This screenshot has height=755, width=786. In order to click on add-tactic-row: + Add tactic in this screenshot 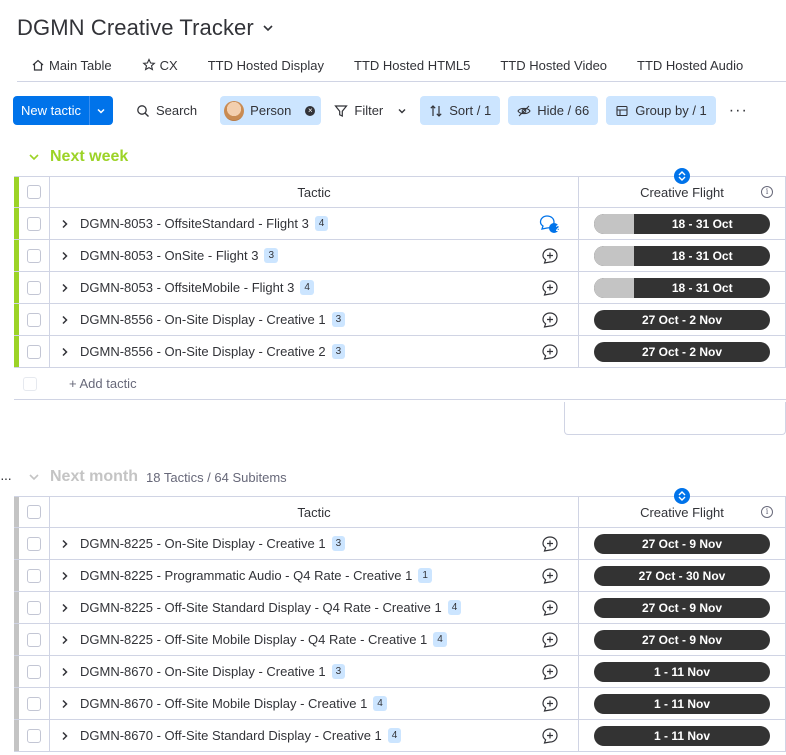, I will do `click(400, 384)`.